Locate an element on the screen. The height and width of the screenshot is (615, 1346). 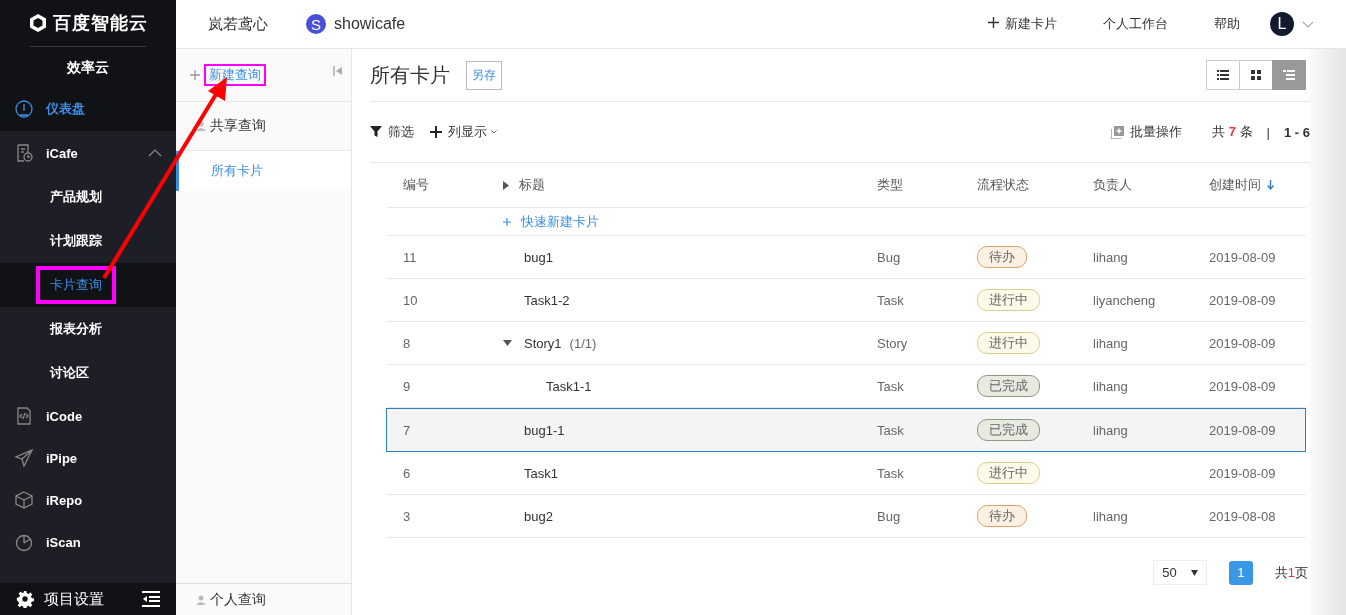
space-name: 岚若鸢心 is located at coordinates (238, 24).